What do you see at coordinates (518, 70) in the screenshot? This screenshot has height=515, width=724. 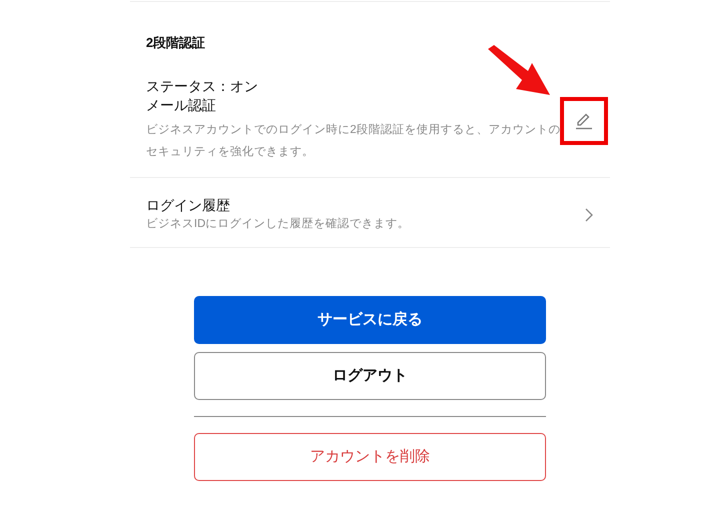 I see `arrow-annotation` at bounding box center [518, 70].